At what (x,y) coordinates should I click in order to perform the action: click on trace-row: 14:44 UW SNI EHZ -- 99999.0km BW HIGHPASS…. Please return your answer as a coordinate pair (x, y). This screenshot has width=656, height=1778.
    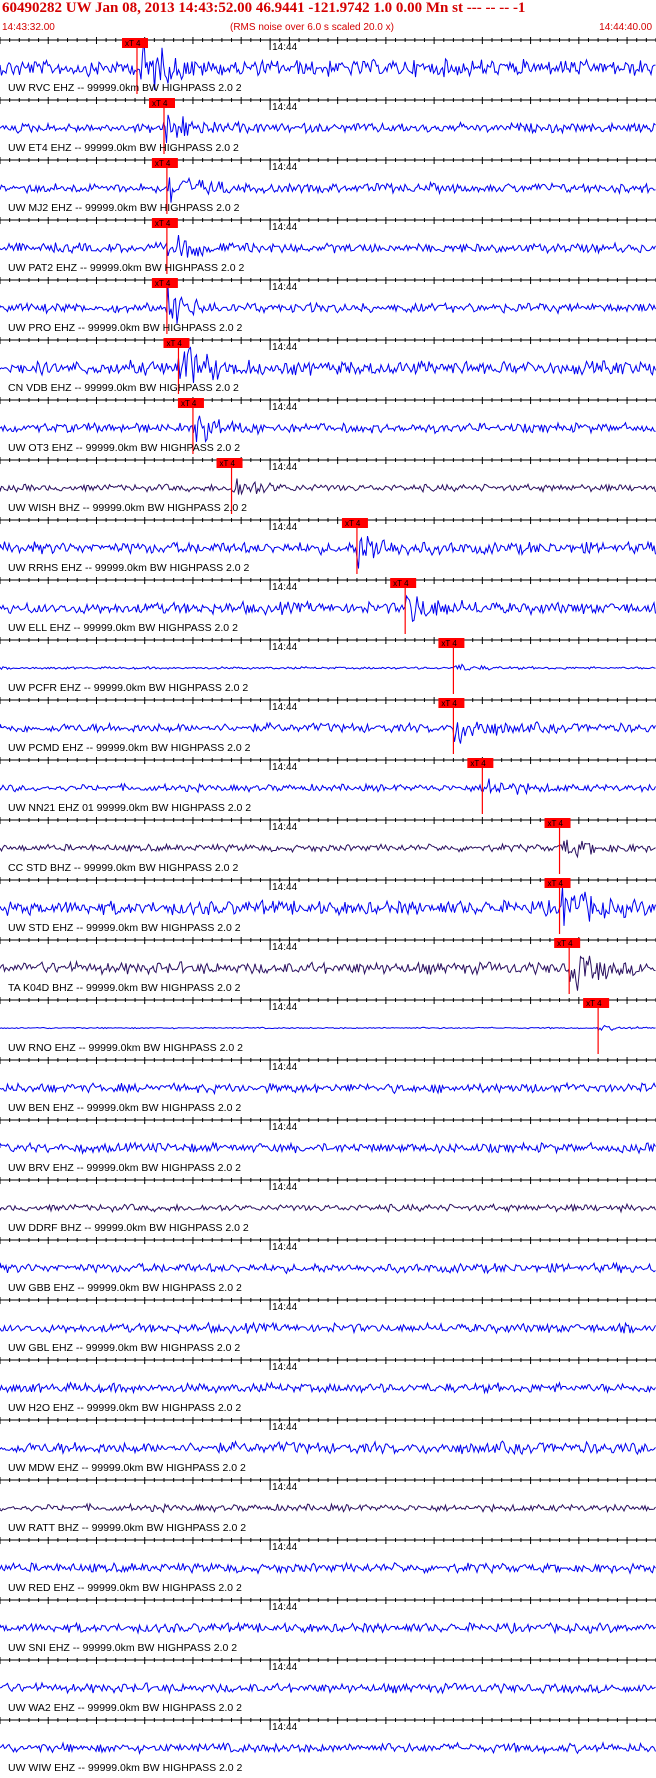
    Looking at the image, I should click on (328, 1625).